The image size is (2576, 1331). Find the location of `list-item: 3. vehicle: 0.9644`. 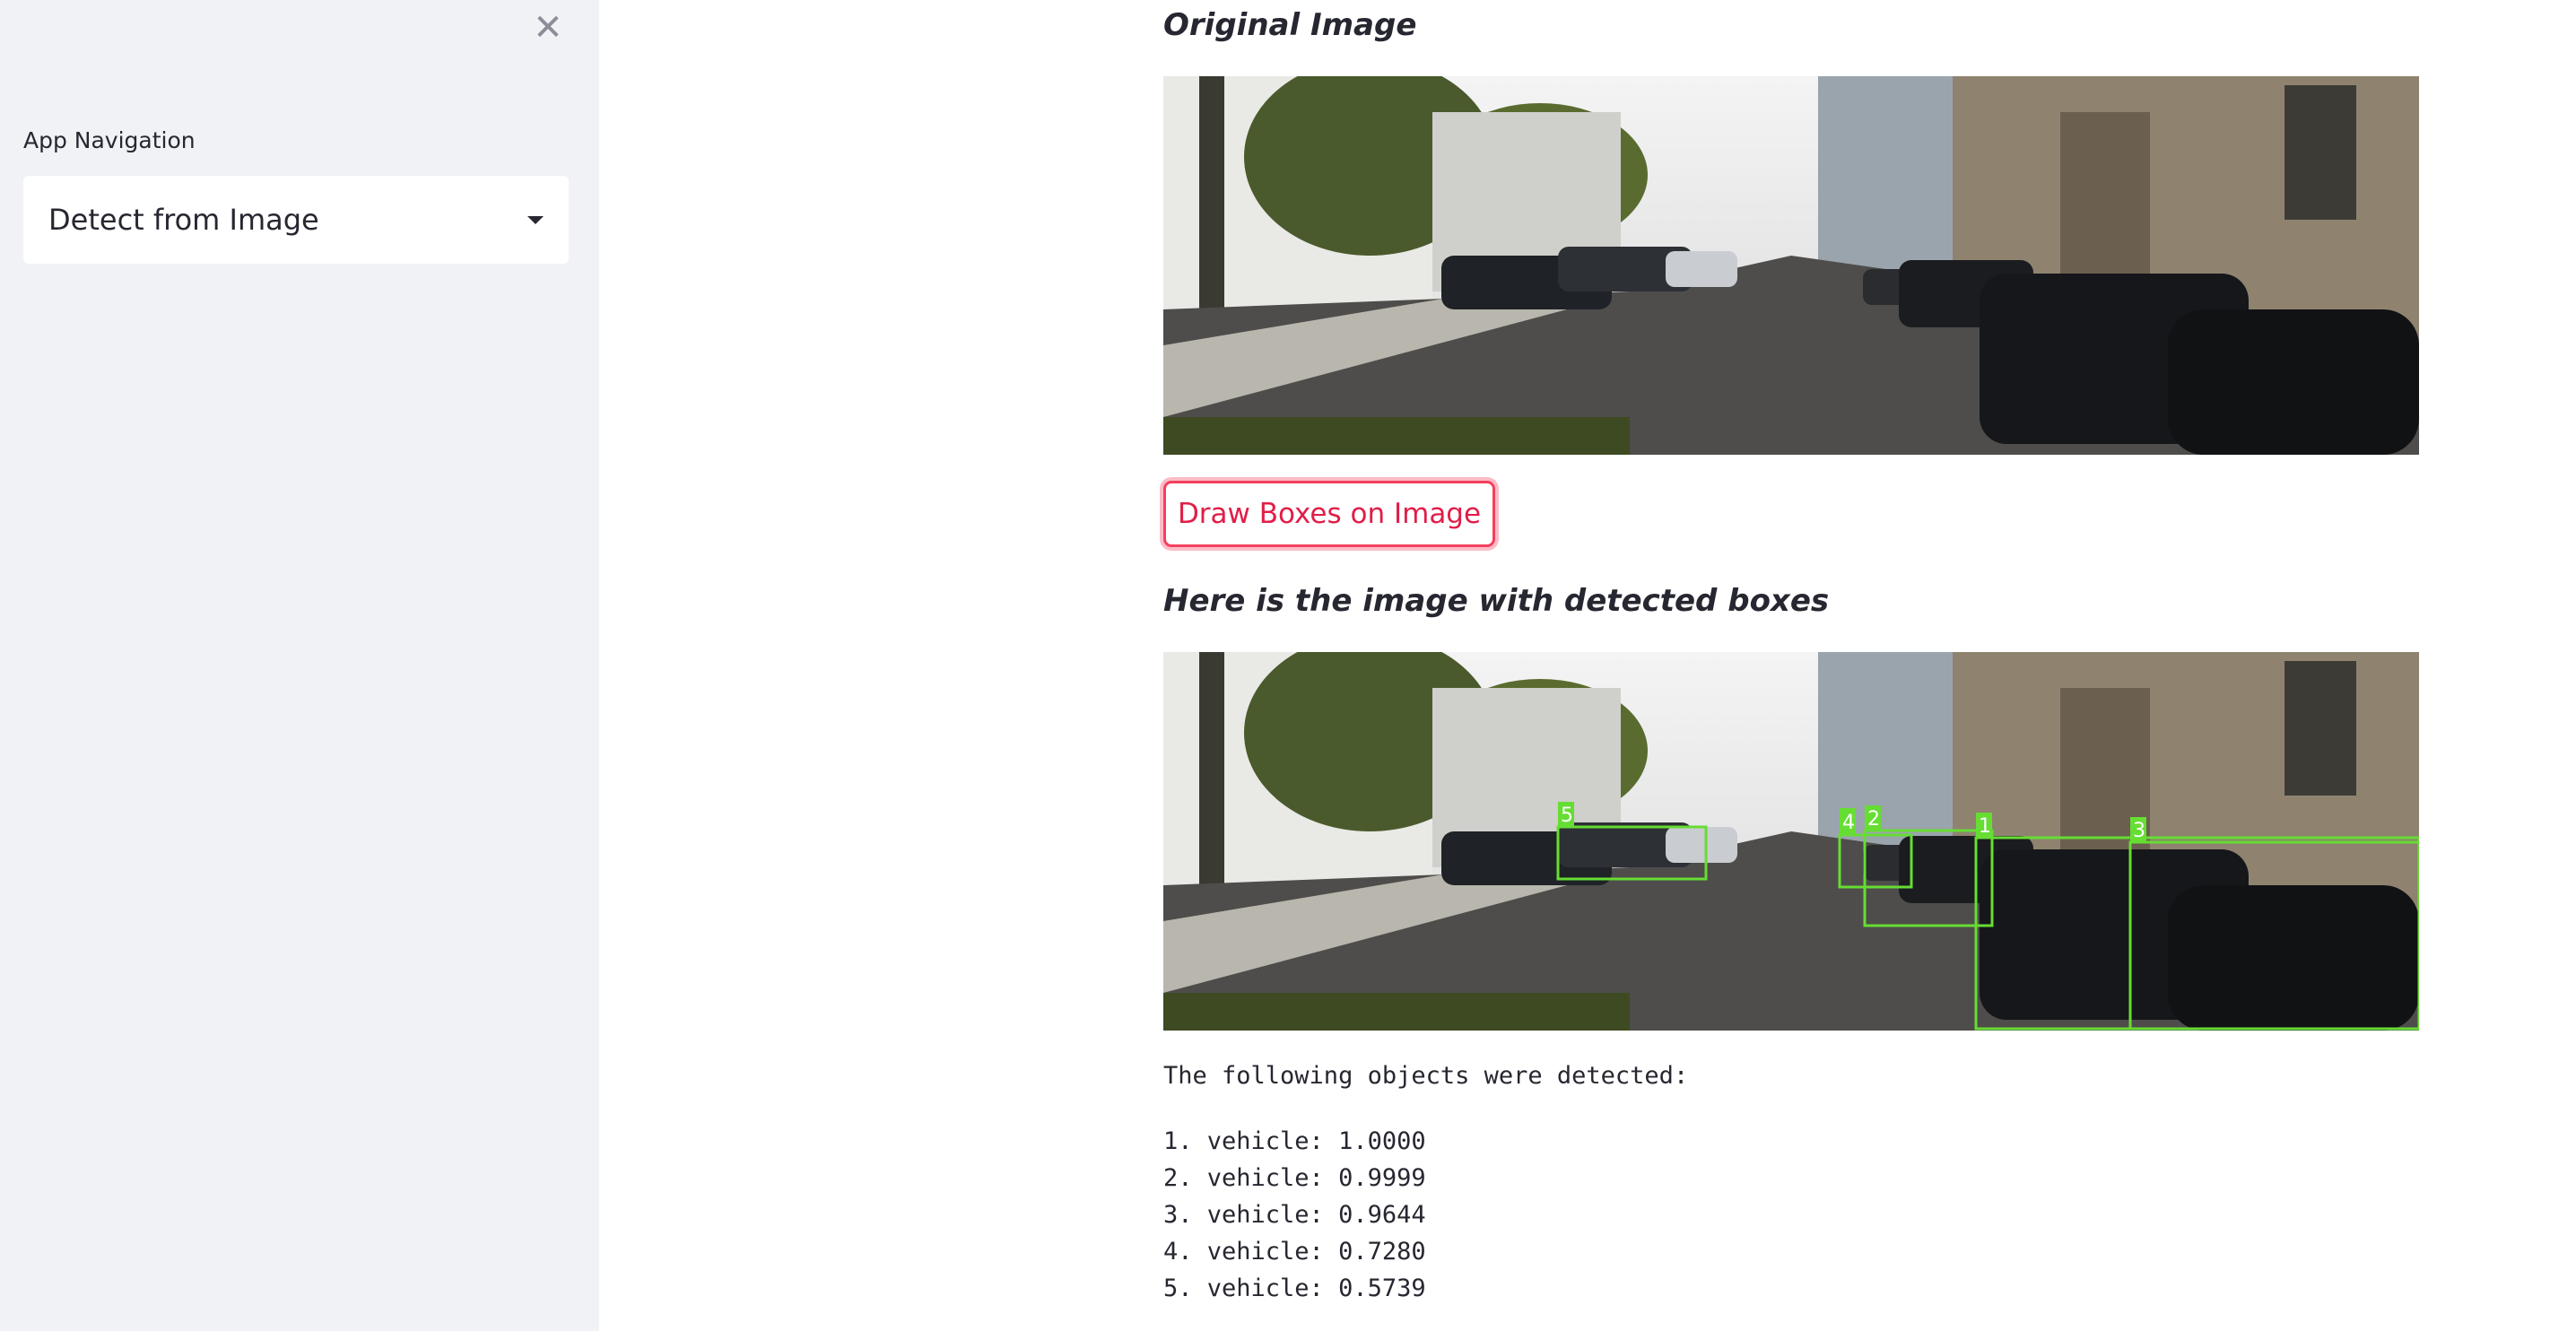

list-item: 3. vehicle: 0.9644 is located at coordinates (1294, 1215).